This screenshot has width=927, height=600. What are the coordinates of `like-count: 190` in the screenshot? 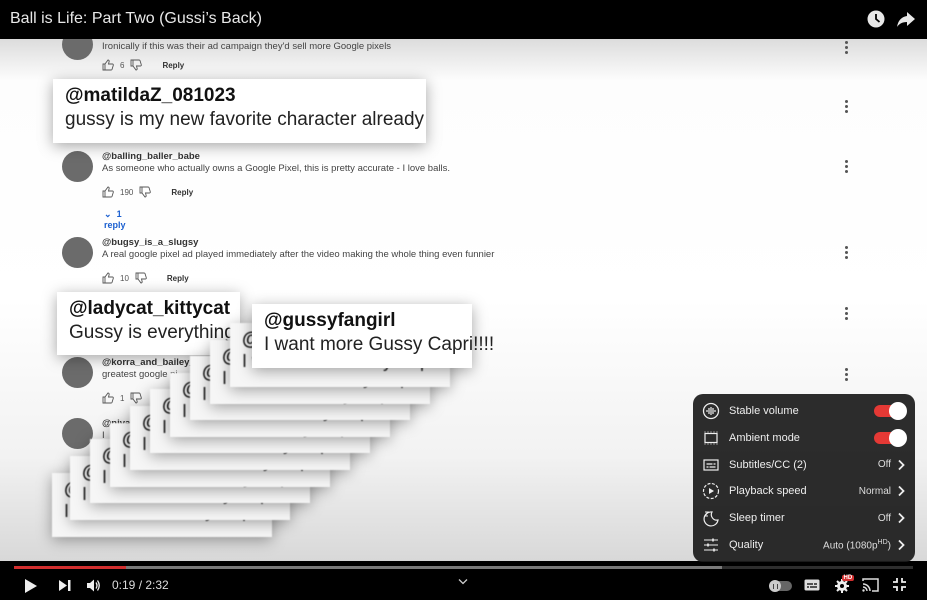 It's located at (127, 192).